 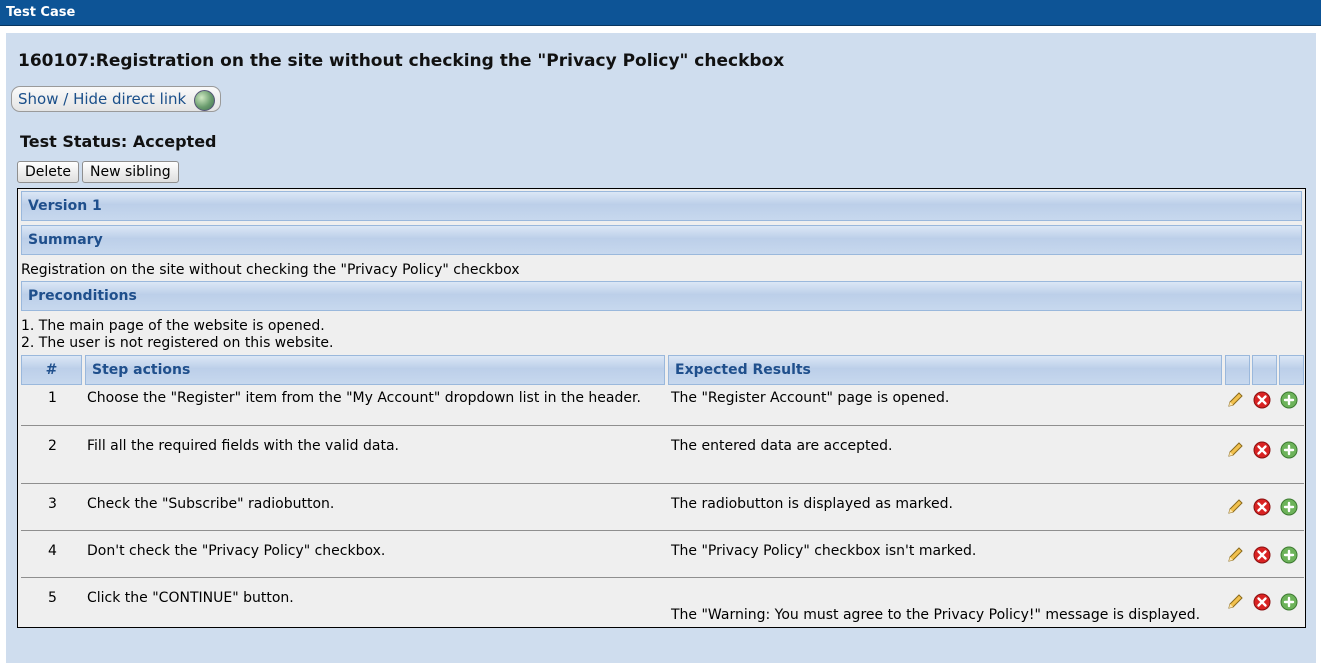 I want to click on column-header-delete, so click(x=1264, y=370).